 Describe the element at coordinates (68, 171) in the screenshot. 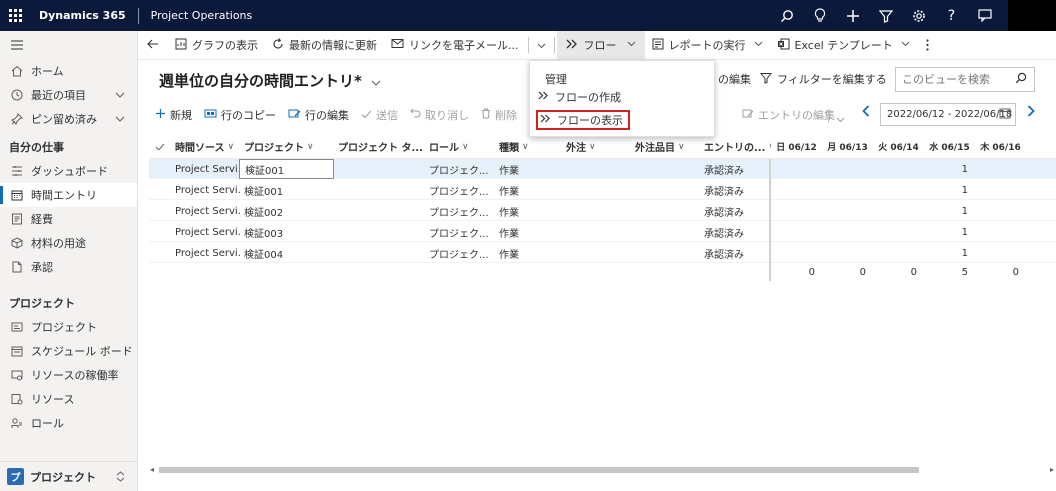

I see `sidebar-item-dashboard: ダッシュボード` at that location.